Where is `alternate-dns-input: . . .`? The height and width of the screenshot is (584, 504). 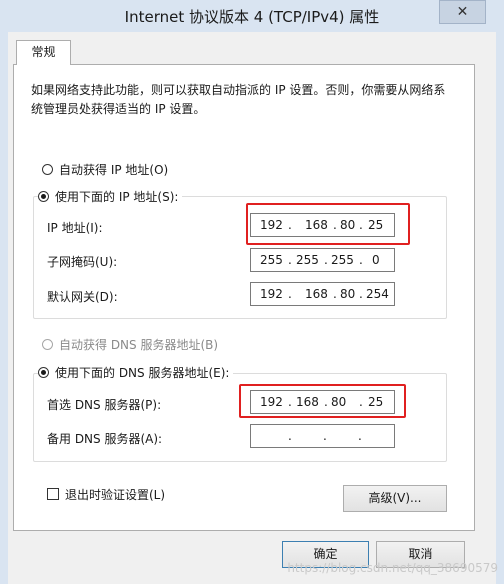 alternate-dns-input: . . . is located at coordinates (322, 436).